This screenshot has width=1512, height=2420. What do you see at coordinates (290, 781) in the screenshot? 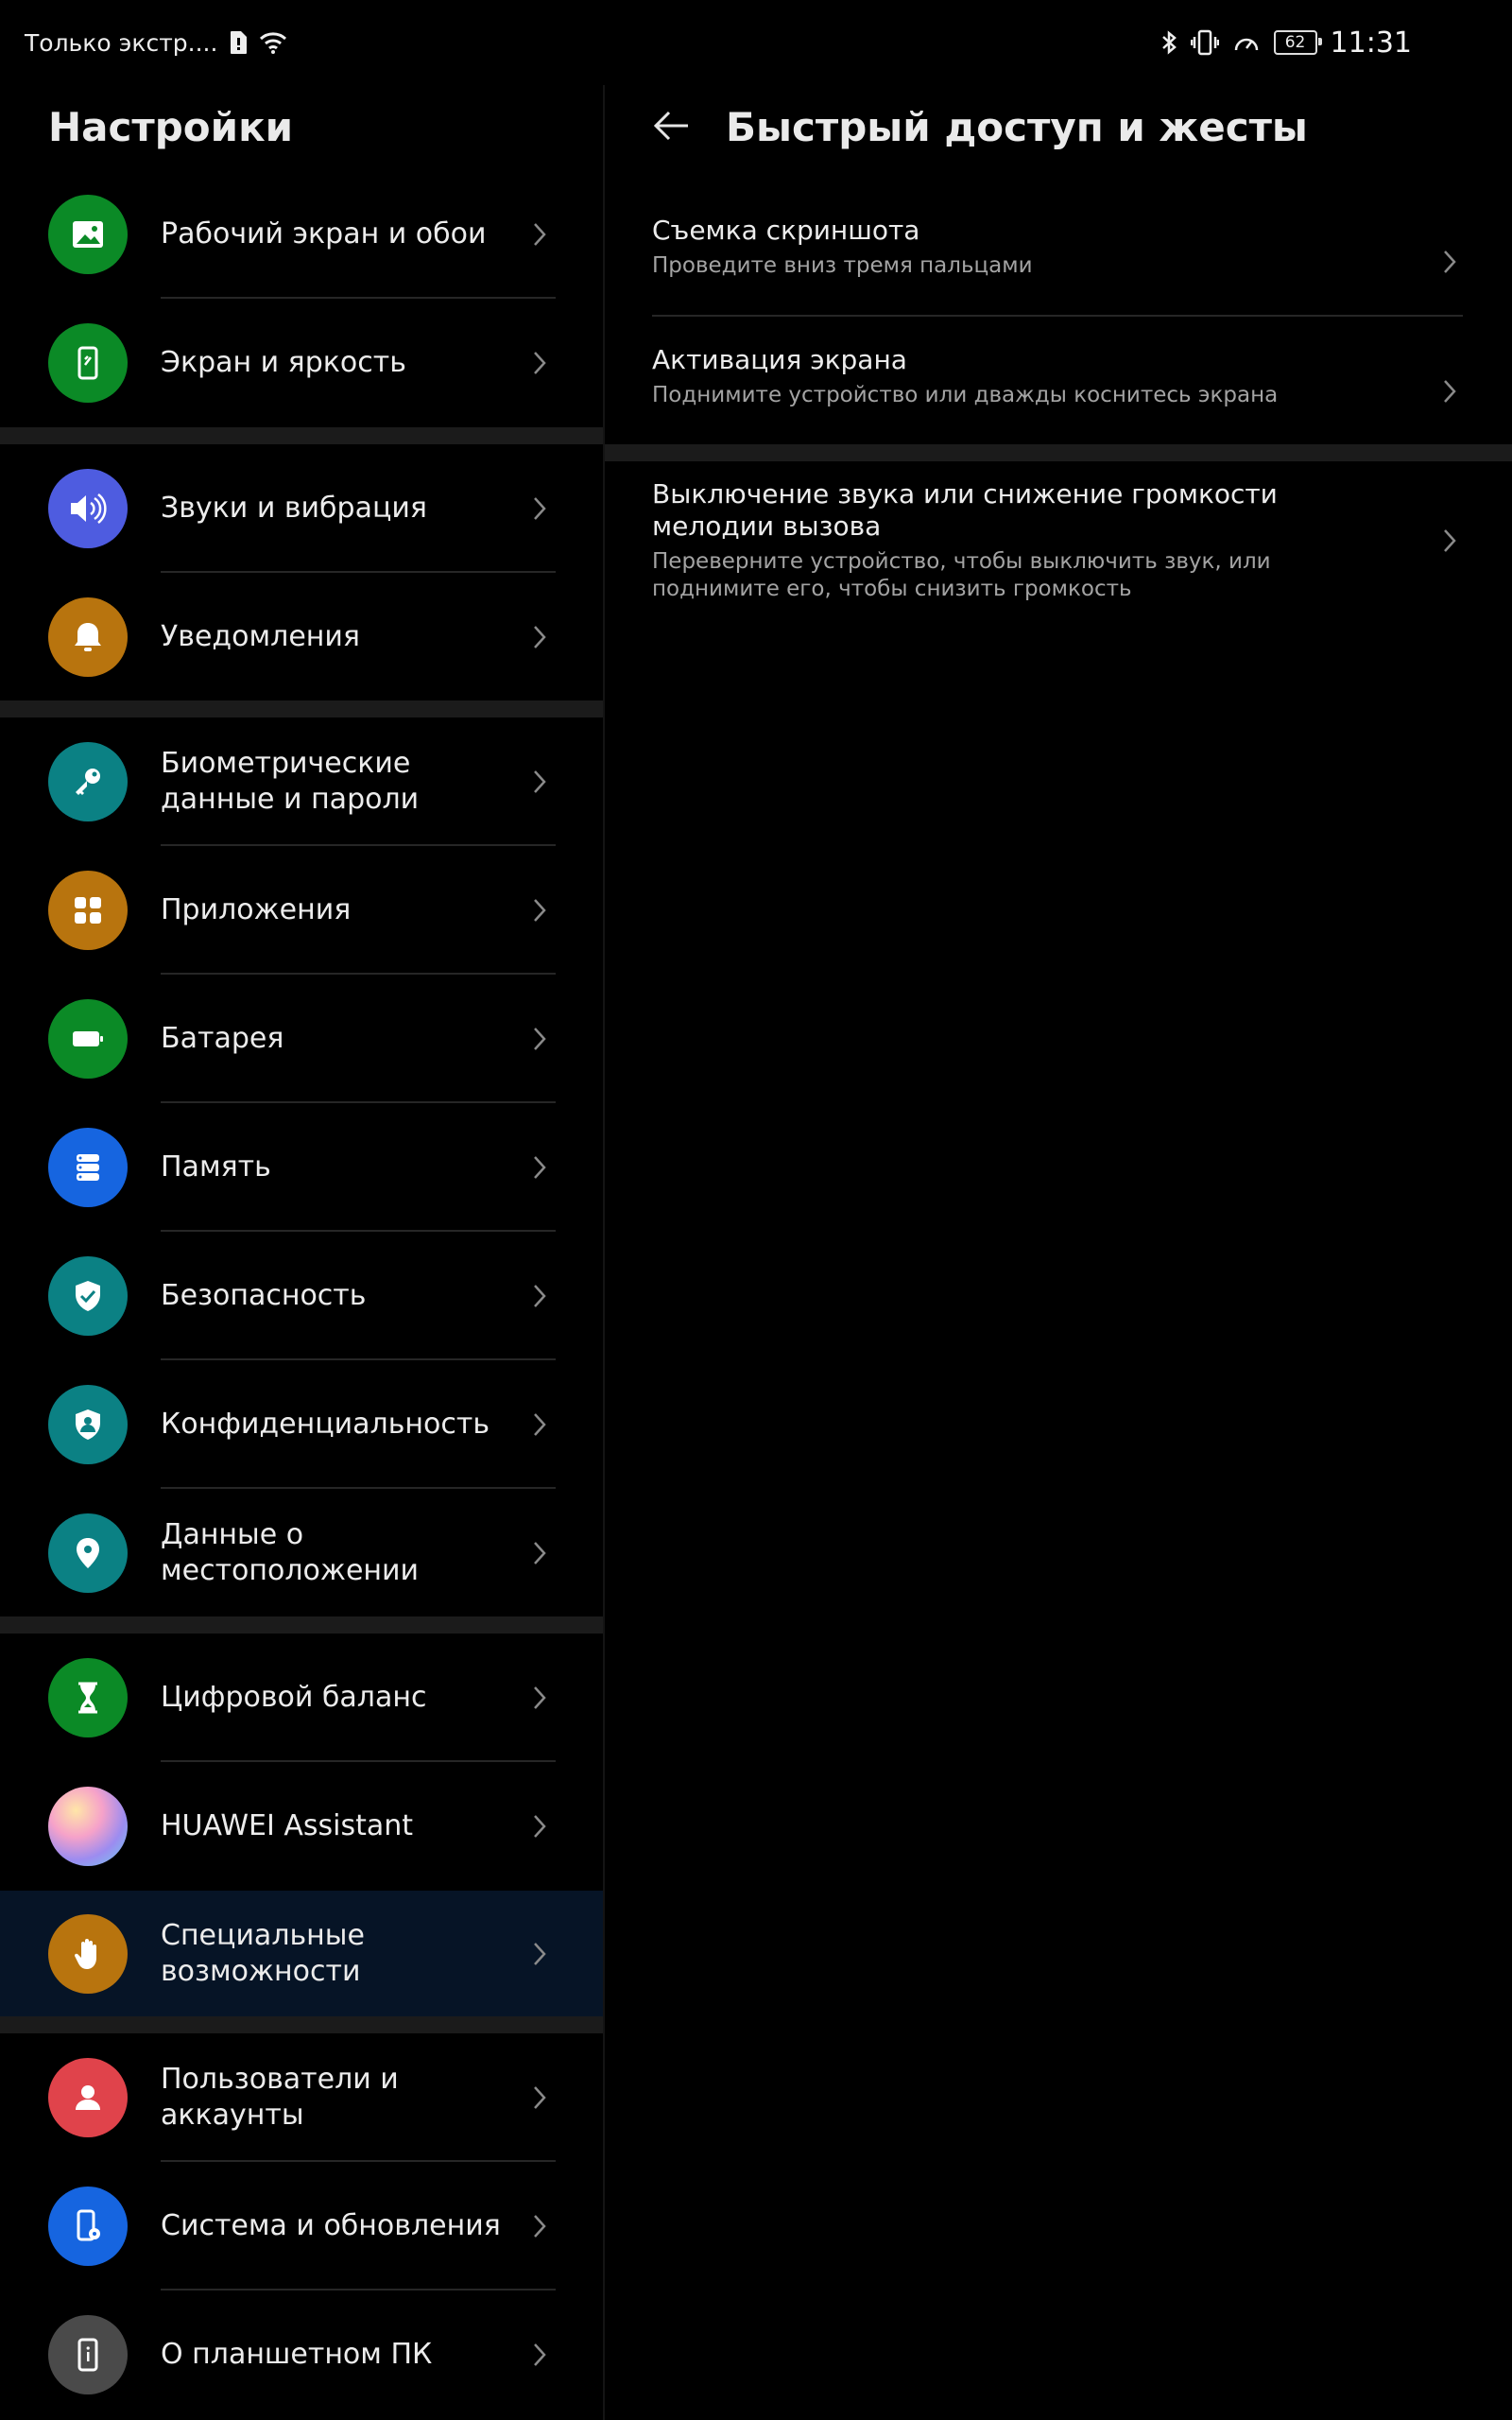
I see `settings-item-label: Биометрические данные и пароли` at bounding box center [290, 781].